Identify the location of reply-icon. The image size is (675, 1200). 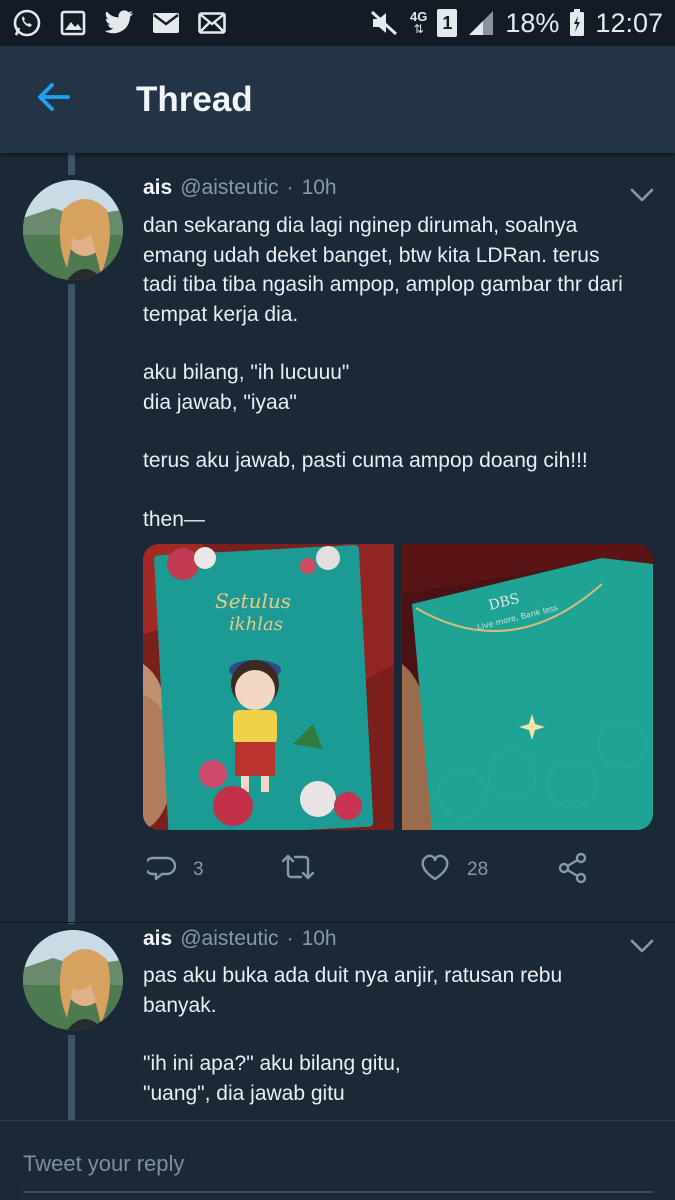
(160, 870).